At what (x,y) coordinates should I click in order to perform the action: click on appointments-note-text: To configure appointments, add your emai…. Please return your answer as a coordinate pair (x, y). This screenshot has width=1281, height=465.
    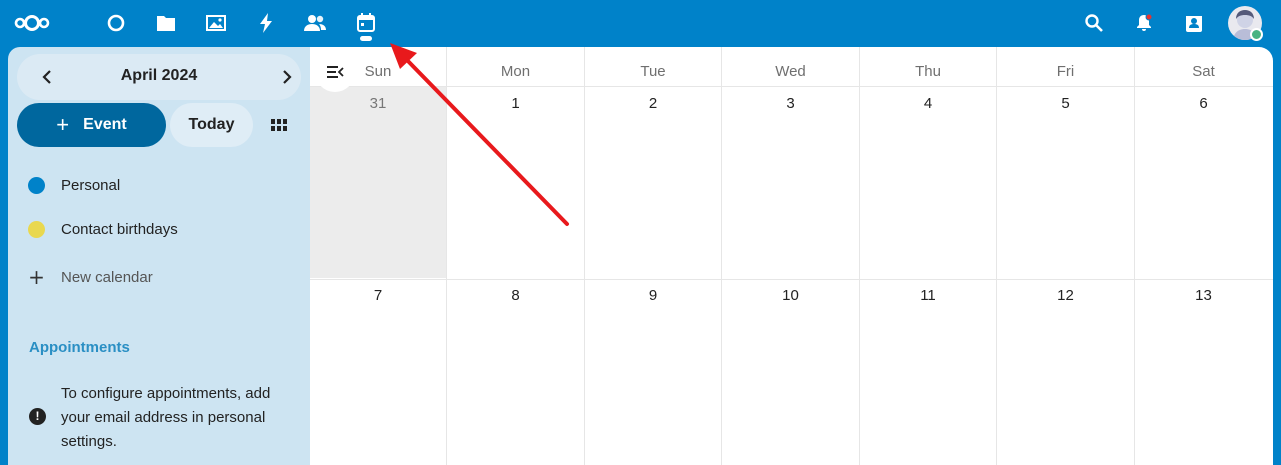
    Looking at the image, I should click on (166, 417).